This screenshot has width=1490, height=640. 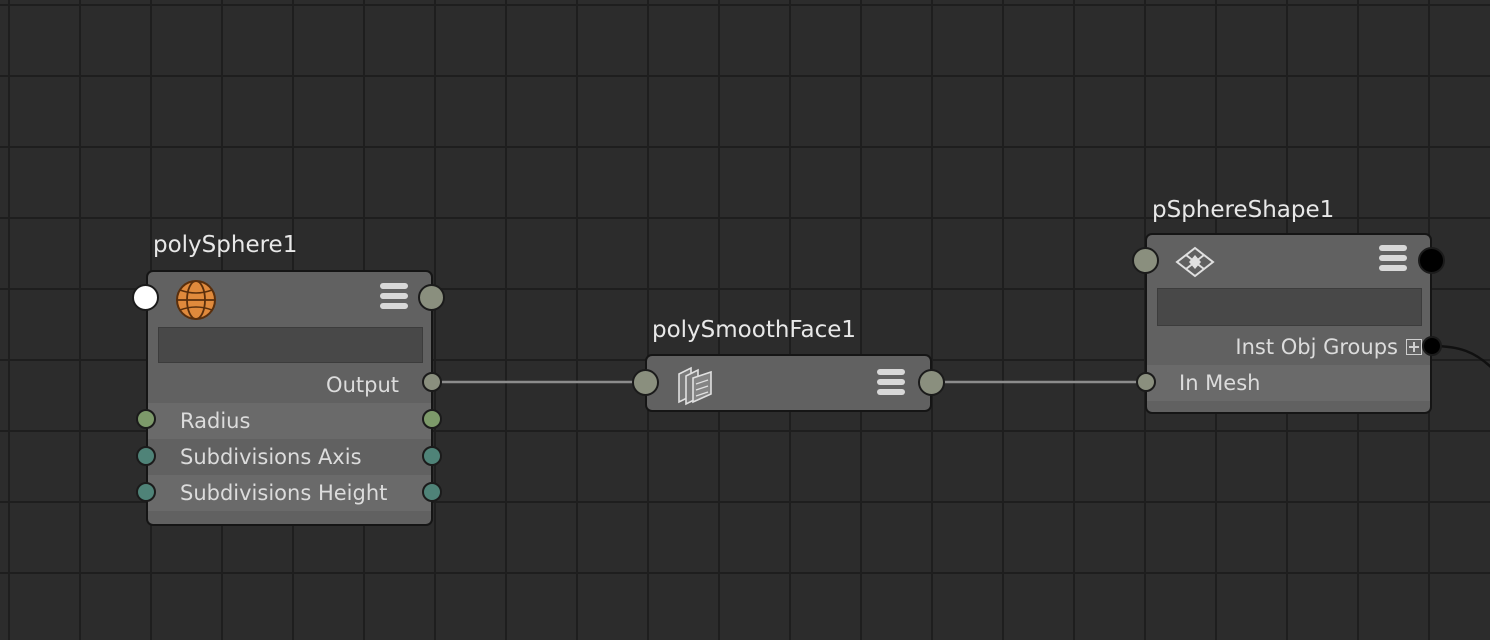 I want to click on attr-row-subdivisions-axis: Subdivisions Axis, so click(x=289, y=457).